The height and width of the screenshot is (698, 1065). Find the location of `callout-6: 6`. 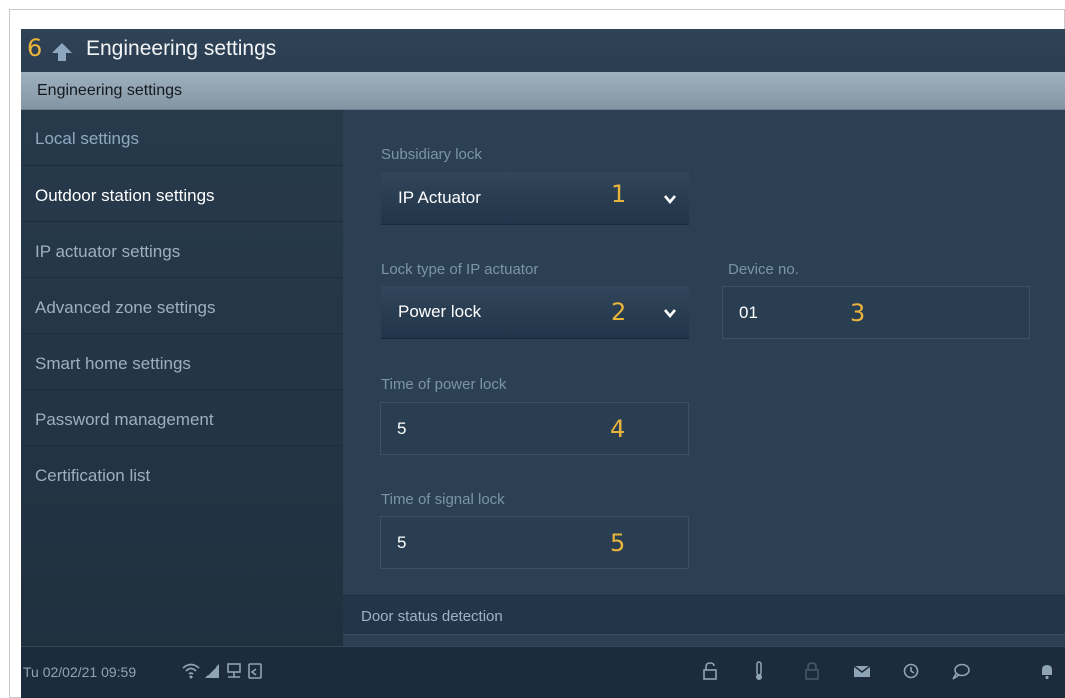

callout-6: 6 is located at coordinates (35, 48).